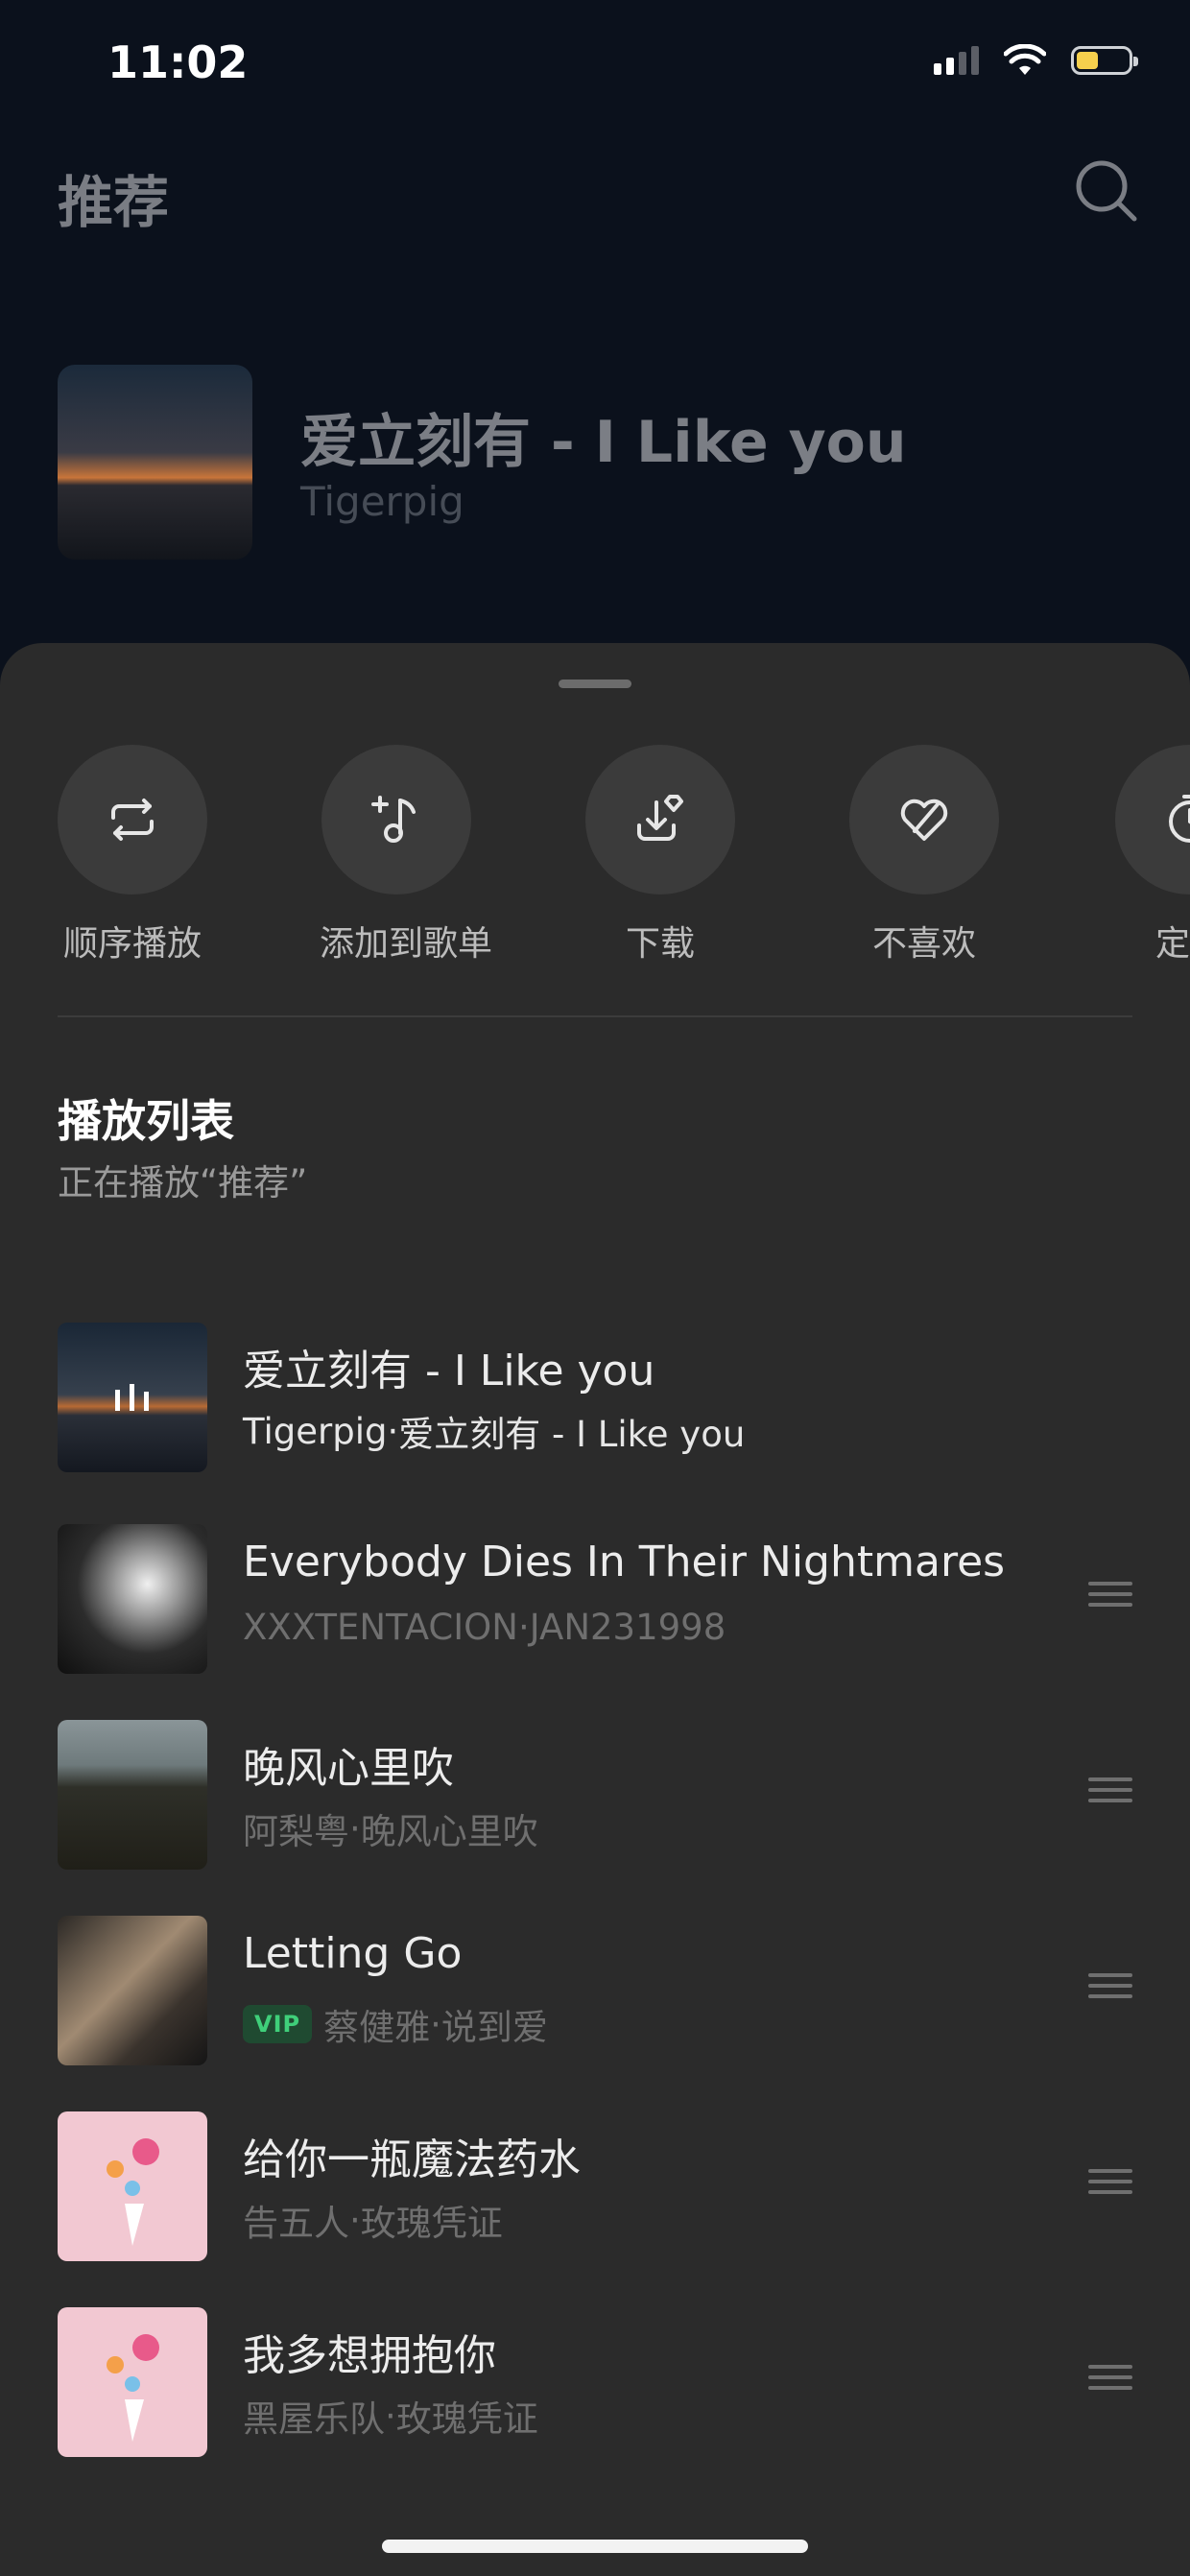  What do you see at coordinates (353, 1953) in the screenshot?
I see `song-title: Letting Go` at bounding box center [353, 1953].